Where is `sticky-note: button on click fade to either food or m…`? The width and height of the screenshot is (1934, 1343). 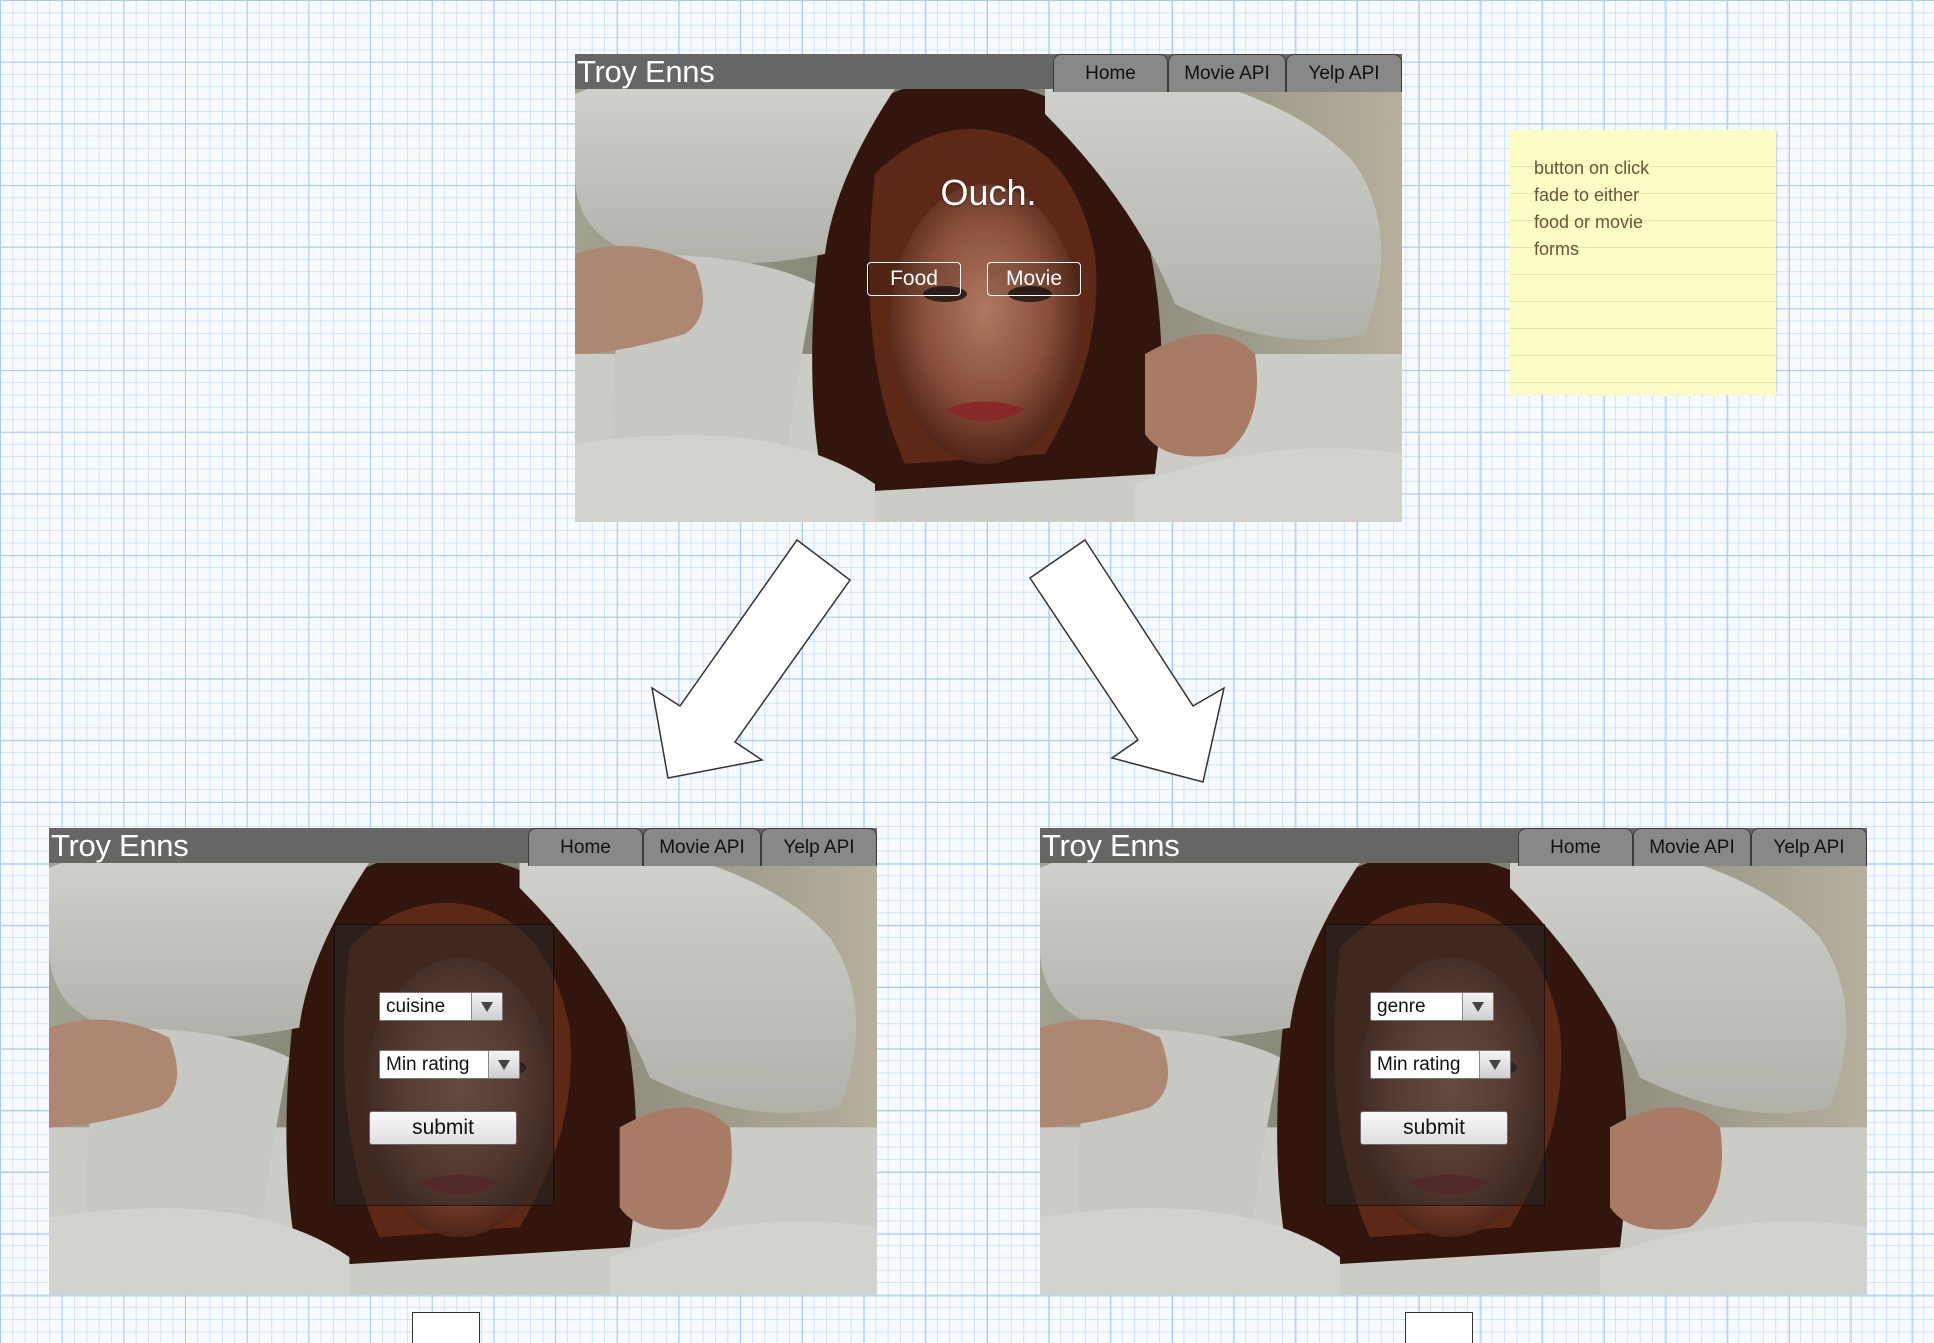 sticky-note: button on click fade to either food or m… is located at coordinates (1643, 264).